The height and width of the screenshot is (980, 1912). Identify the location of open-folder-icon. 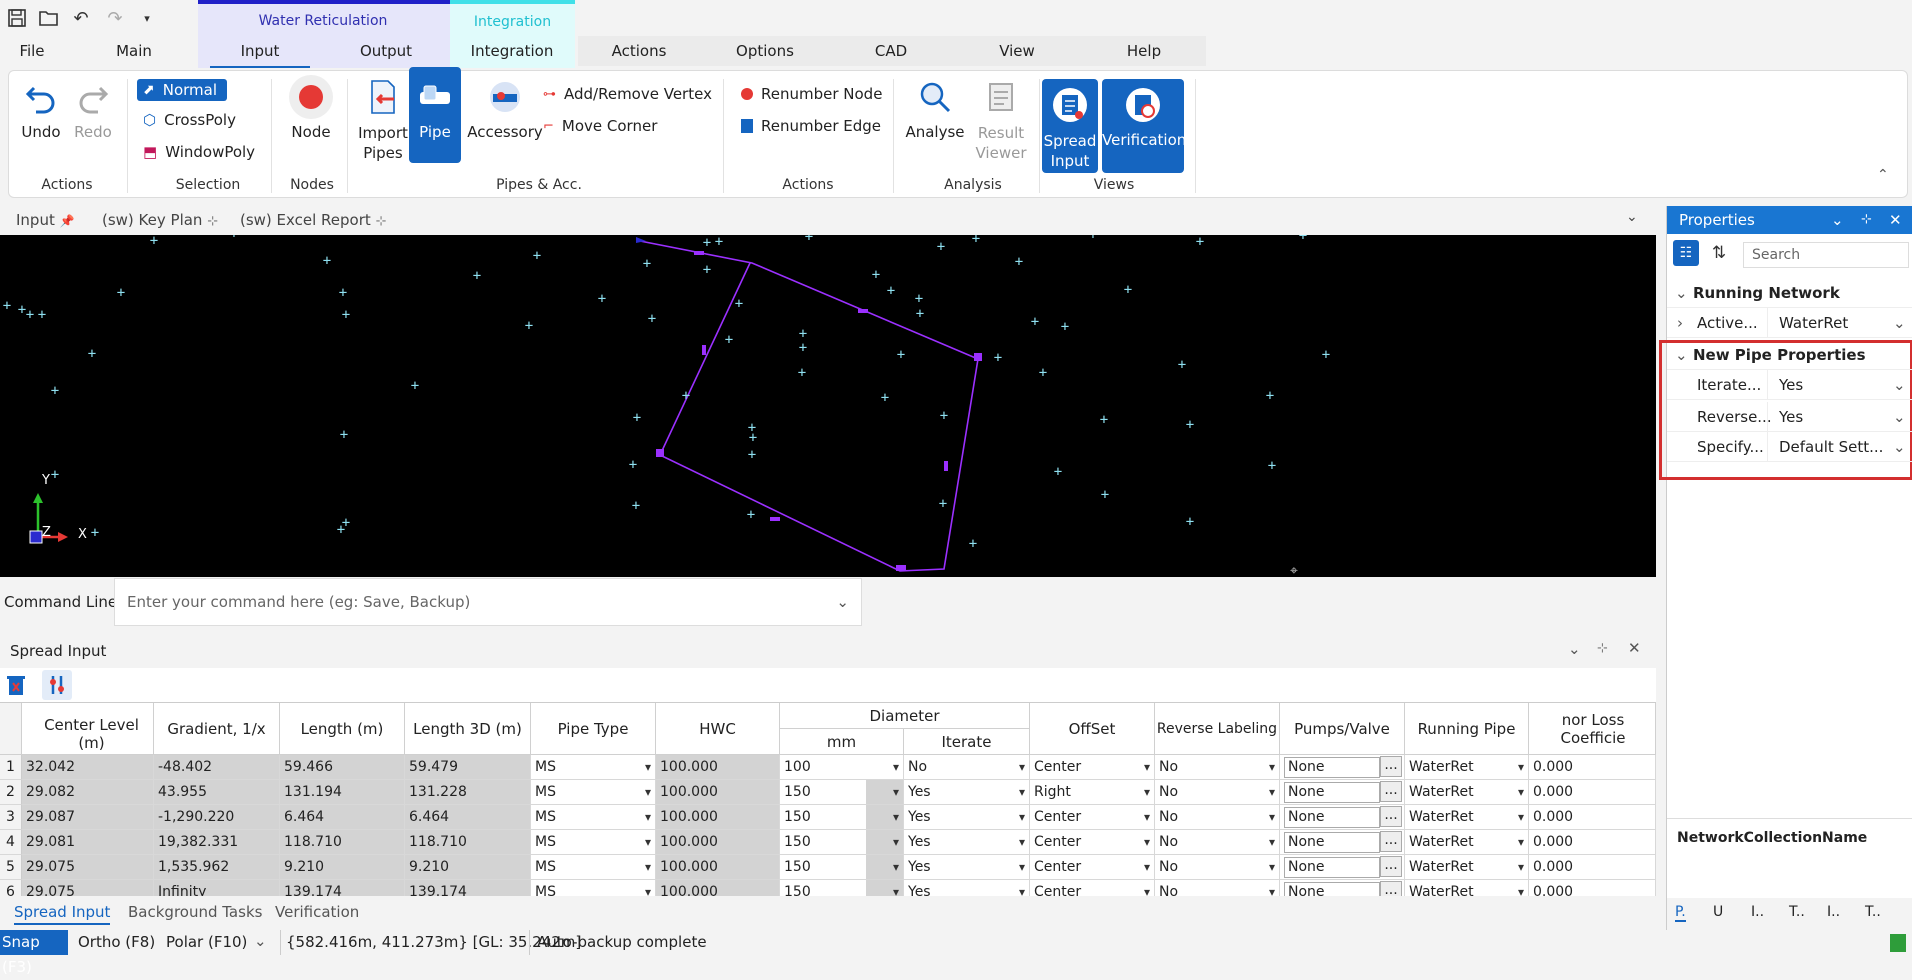
(49, 19).